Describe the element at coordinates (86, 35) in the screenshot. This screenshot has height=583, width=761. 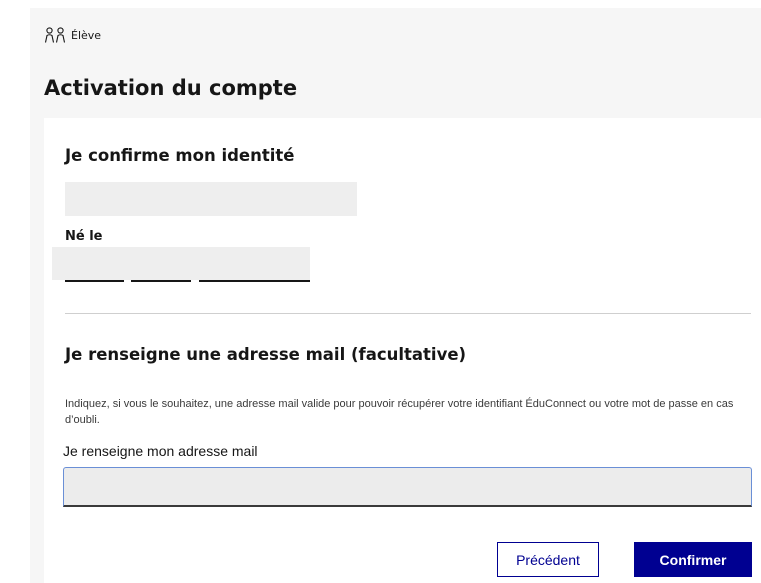
I see `role-label: Élève` at that location.